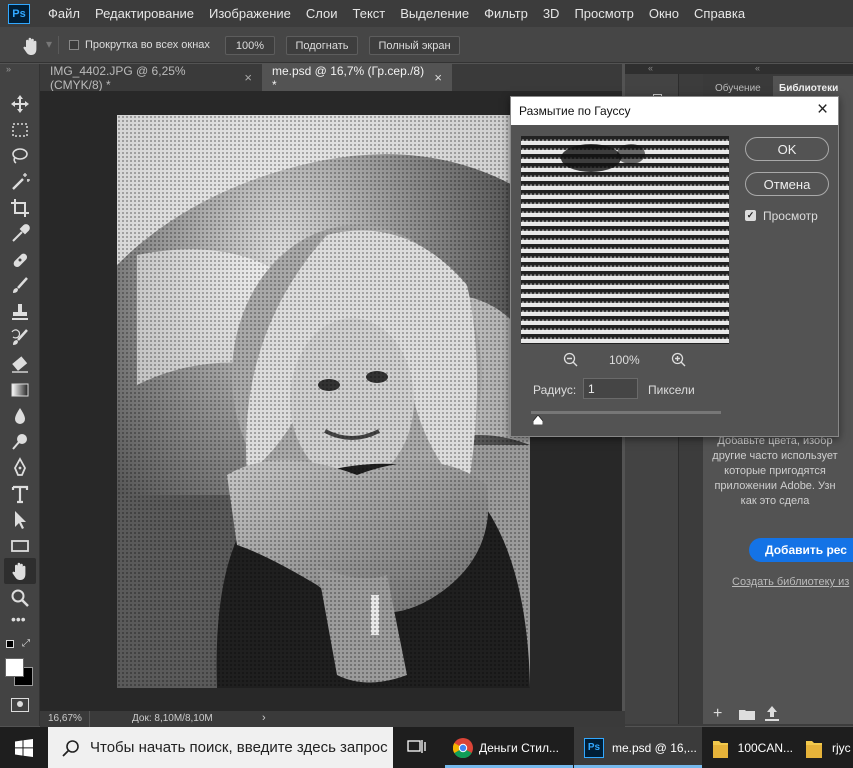 Image resolution: width=853 pixels, height=768 pixels. I want to click on upload-icon, so click(772, 713).